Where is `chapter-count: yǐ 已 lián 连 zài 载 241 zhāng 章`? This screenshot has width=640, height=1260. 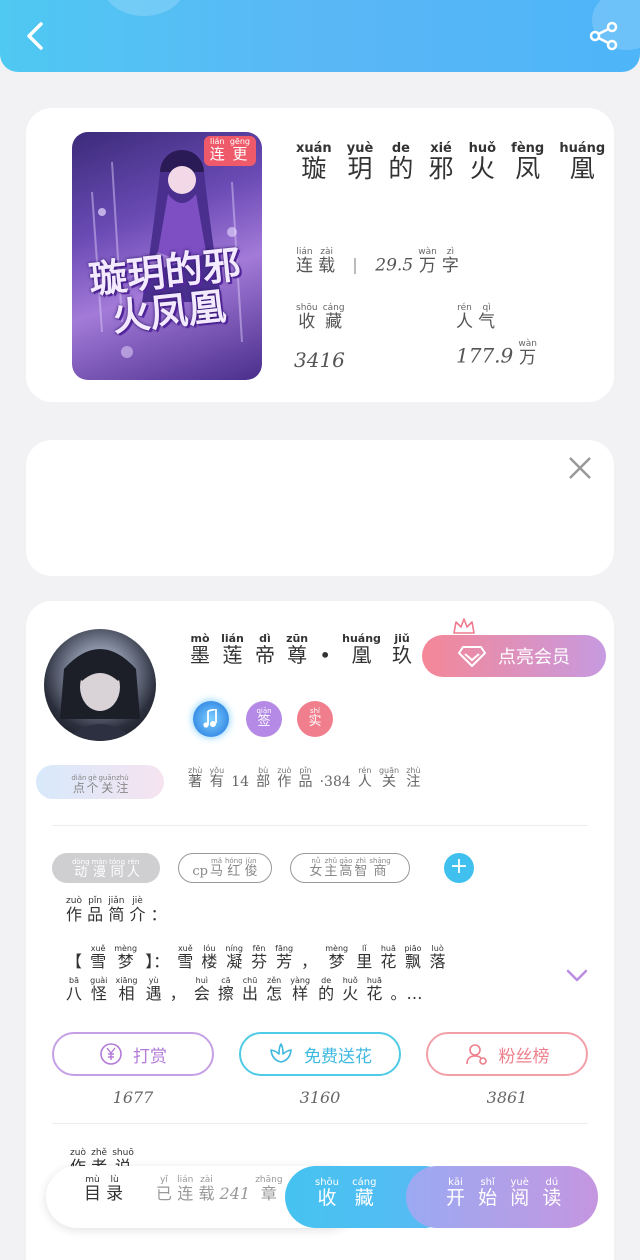 chapter-count: yǐ 已 lián 连 zài 载 241 zhāng 章 is located at coordinates (219, 1189).